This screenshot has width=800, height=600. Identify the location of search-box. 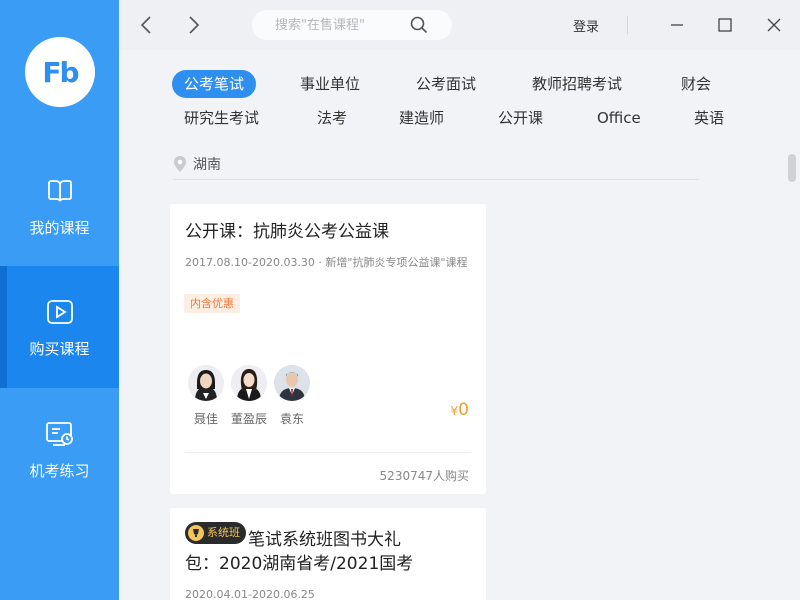
(352, 25).